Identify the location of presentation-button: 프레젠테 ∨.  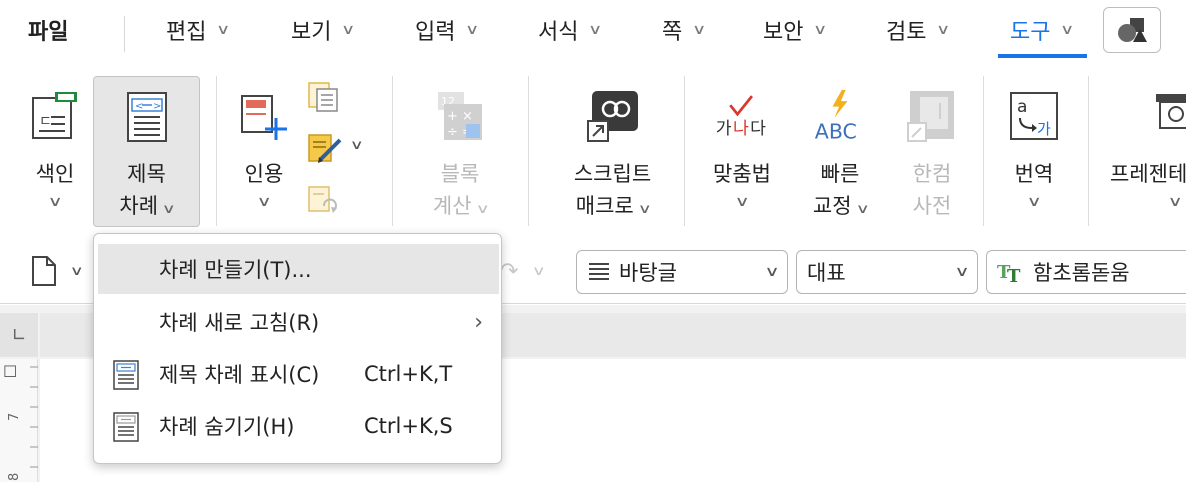
(1143, 151).